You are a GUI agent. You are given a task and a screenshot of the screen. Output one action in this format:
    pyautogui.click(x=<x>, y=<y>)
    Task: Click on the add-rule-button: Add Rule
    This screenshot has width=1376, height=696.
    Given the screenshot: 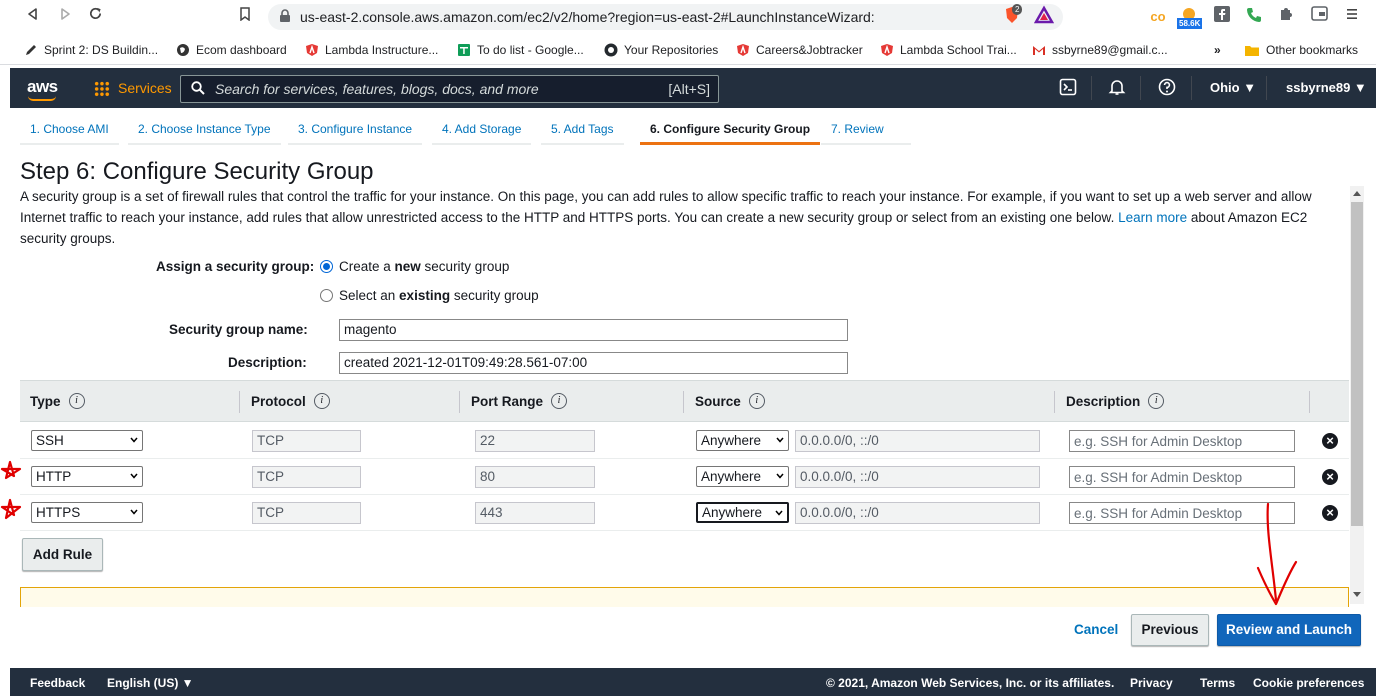 What is the action you would take?
    pyautogui.click(x=62, y=554)
    